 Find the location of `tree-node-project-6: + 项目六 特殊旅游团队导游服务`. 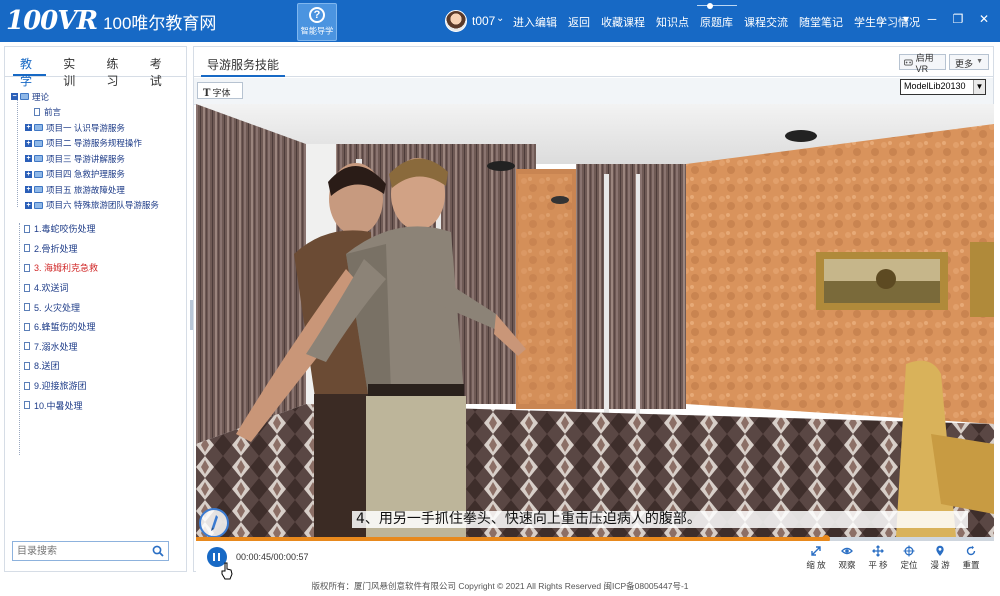

tree-node-project-6: + 项目六 特殊旅游团队导游服务 is located at coordinates (97, 206).